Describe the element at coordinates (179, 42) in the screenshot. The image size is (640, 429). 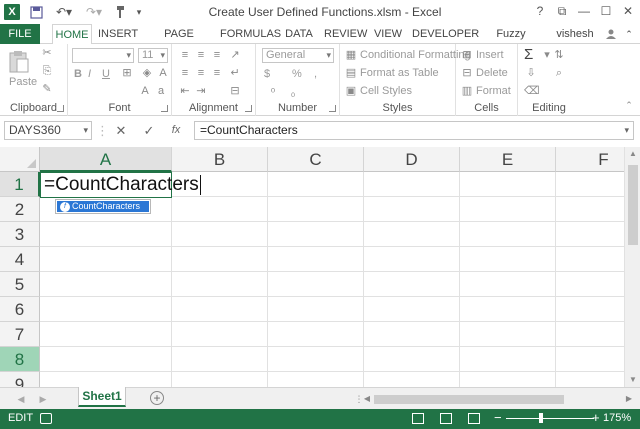
I see `tab-page-layout: PAGE LAYOUT` at that location.